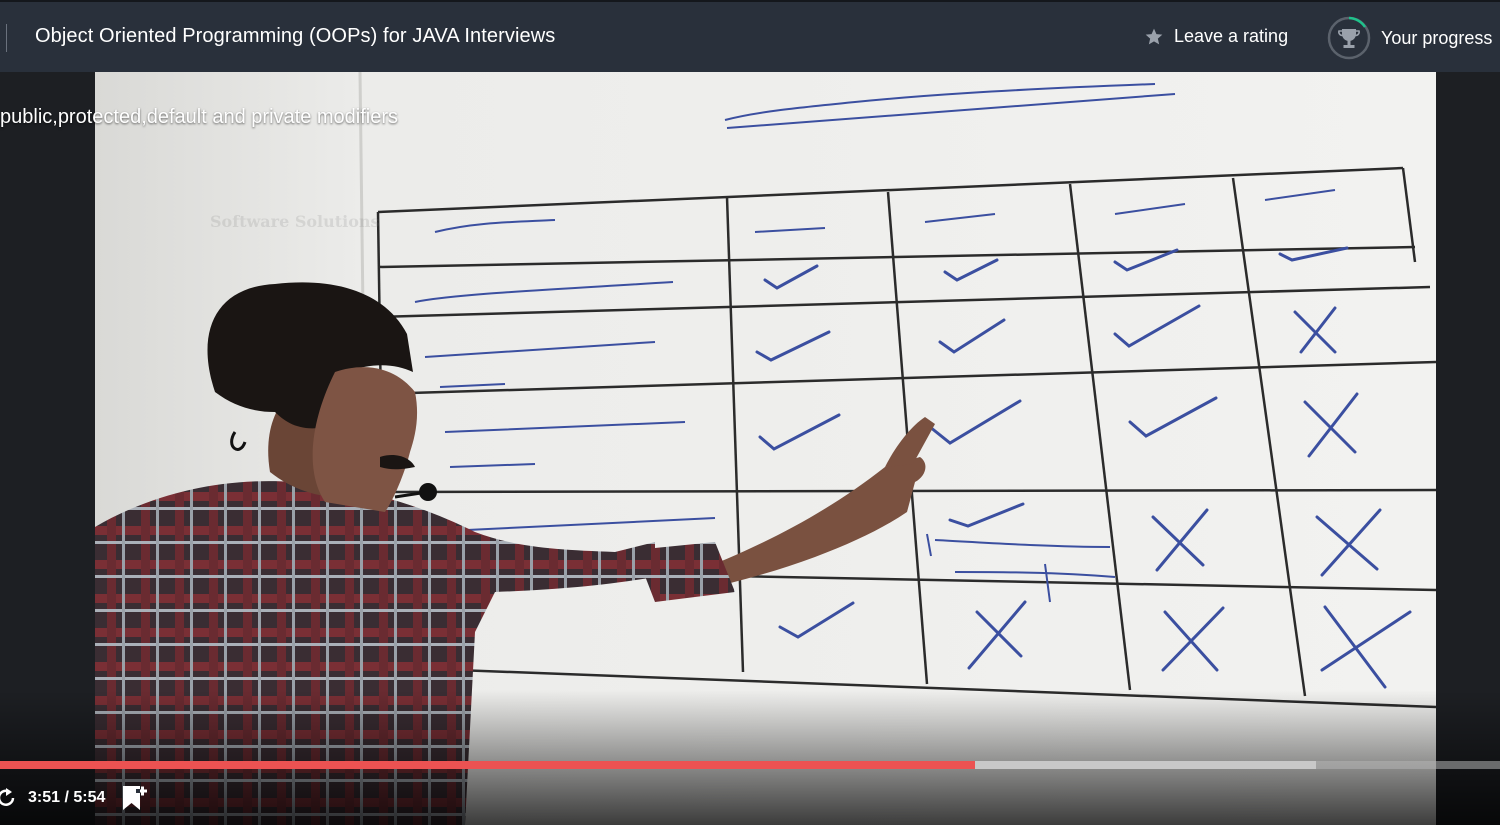  I want to click on leave-rating-label: Leave a rating, so click(1231, 36).